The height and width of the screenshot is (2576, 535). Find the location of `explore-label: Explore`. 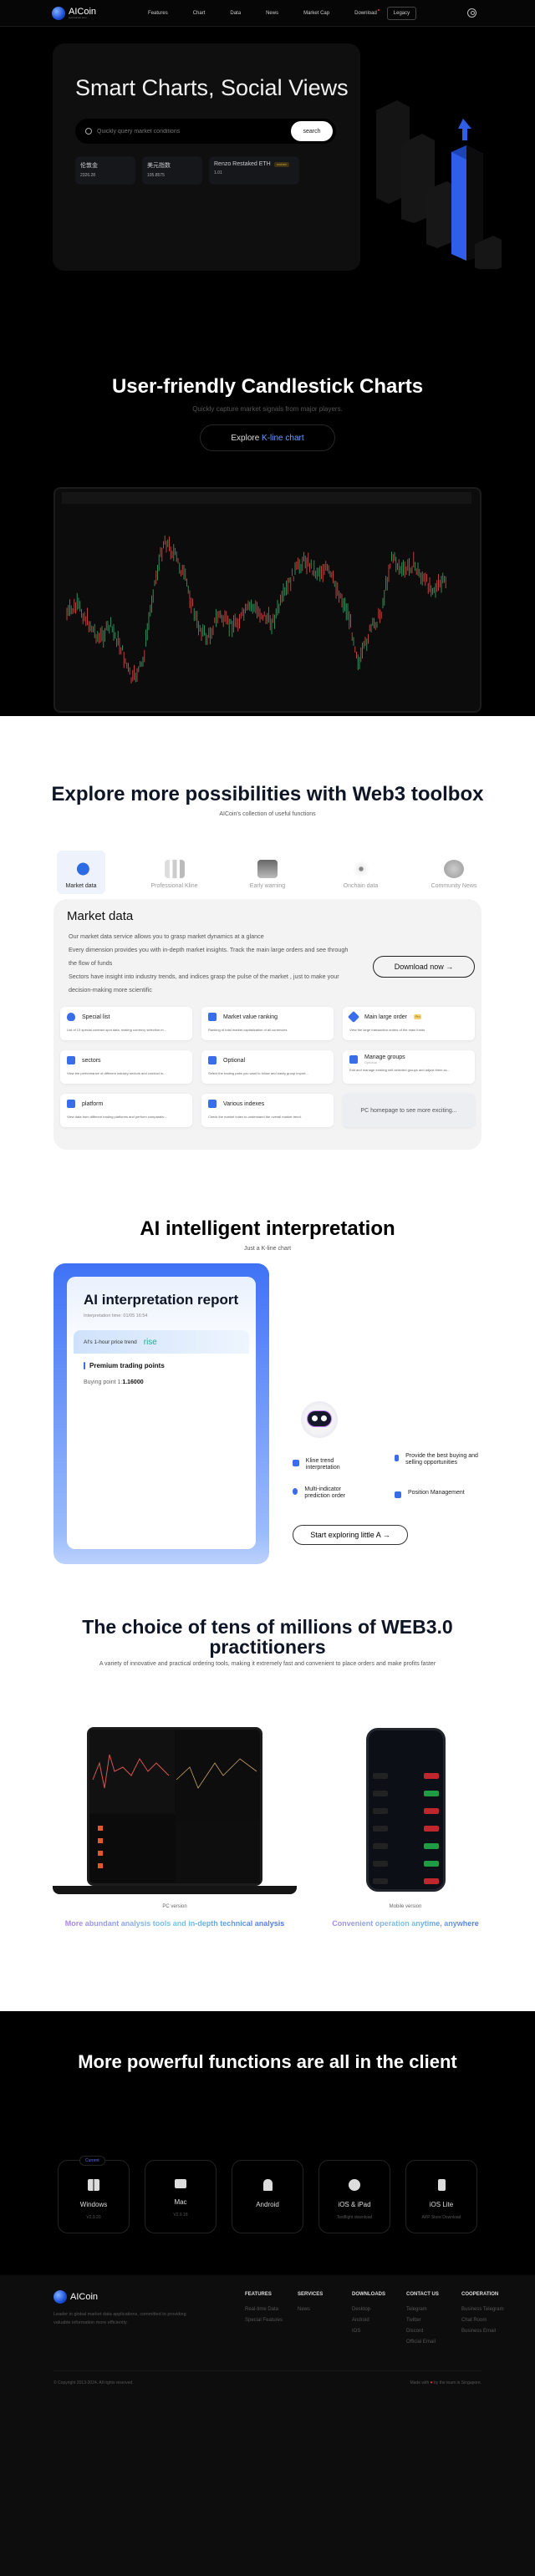

explore-label: Explore is located at coordinates (246, 439).